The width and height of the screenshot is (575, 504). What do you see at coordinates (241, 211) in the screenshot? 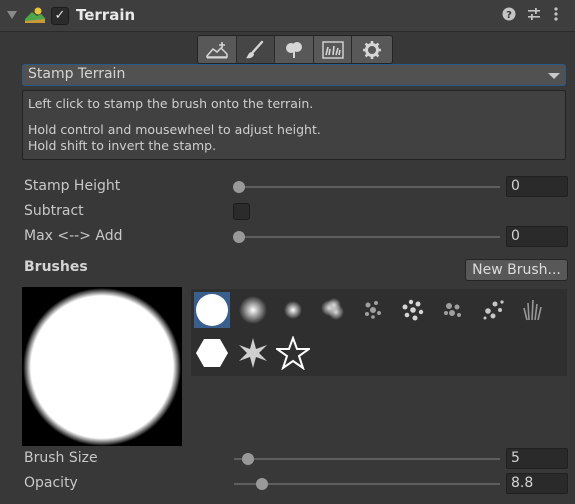
I see `subtract-checkbox` at bounding box center [241, 211].